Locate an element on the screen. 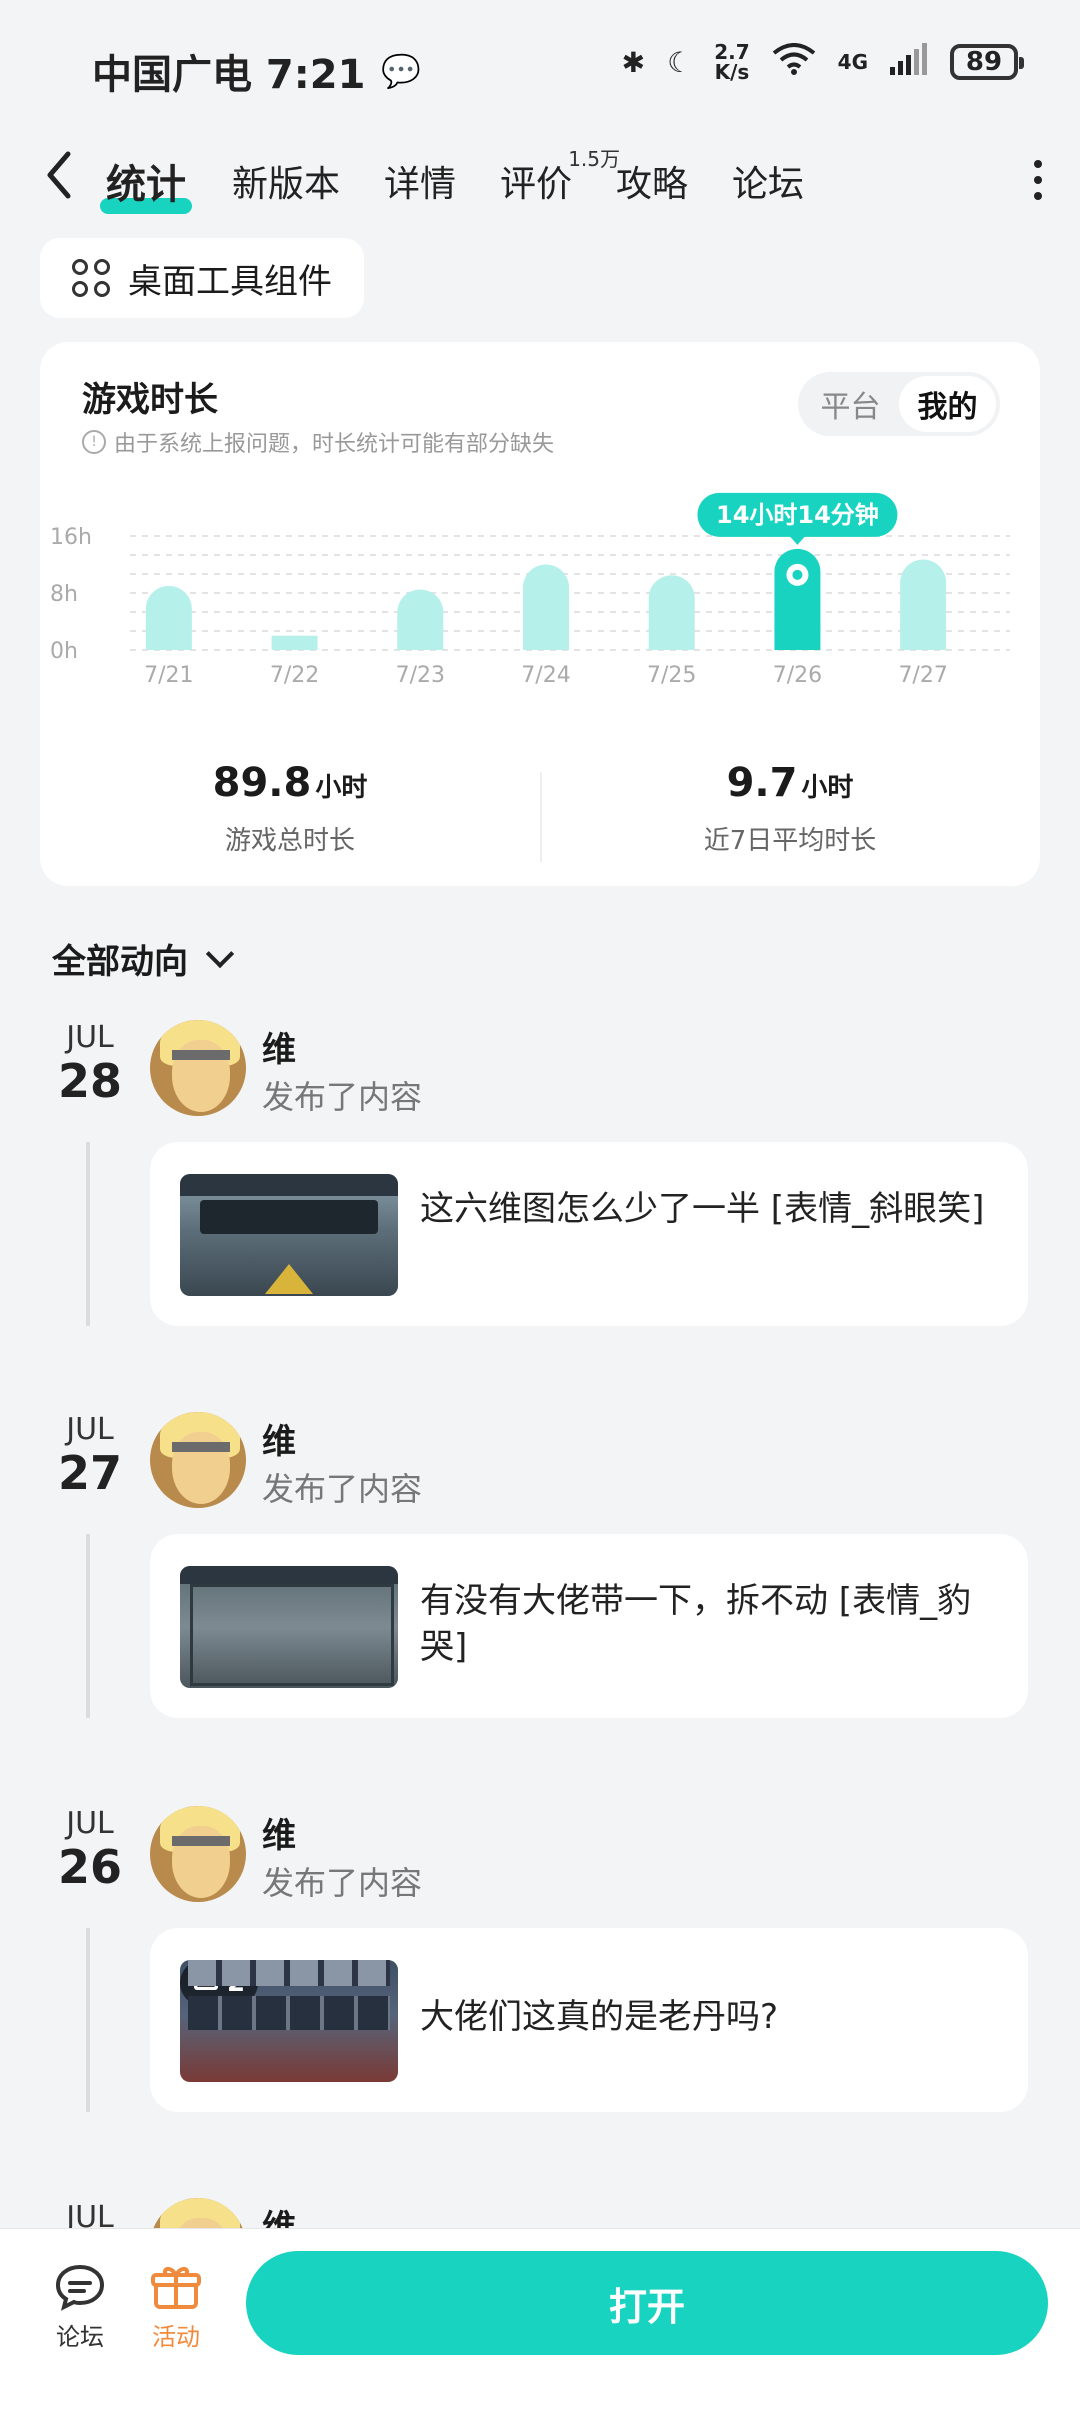 The width and height of the screenshot is (1080, 2413). tab-details: 详情 is located at coordinates (420, 181).